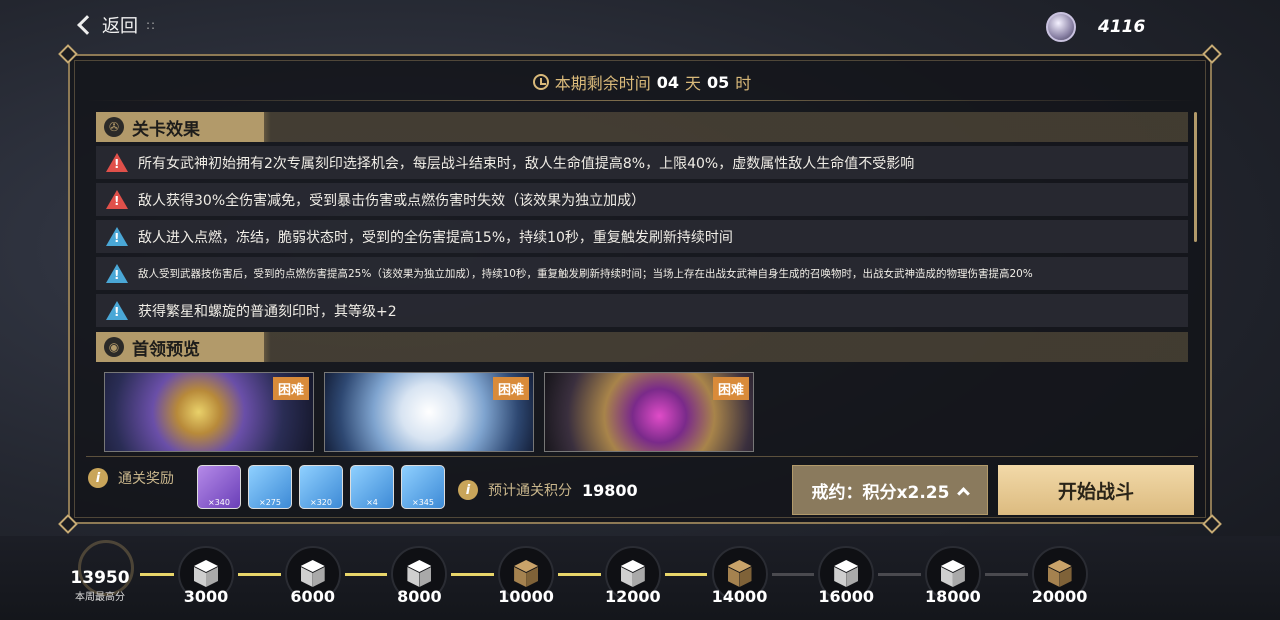  Describe the element at coordinates (718, 82) in the screenshot. I see `timer-hours: 05` at that location.